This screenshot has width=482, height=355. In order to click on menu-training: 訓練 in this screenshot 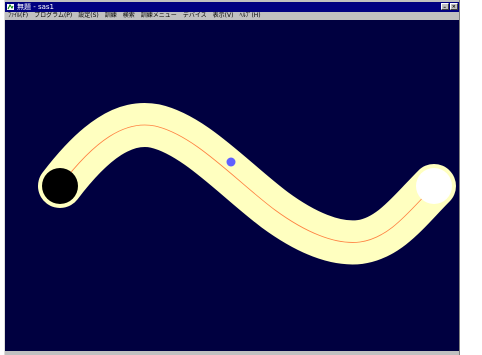, I will do `click(111, 16)`.